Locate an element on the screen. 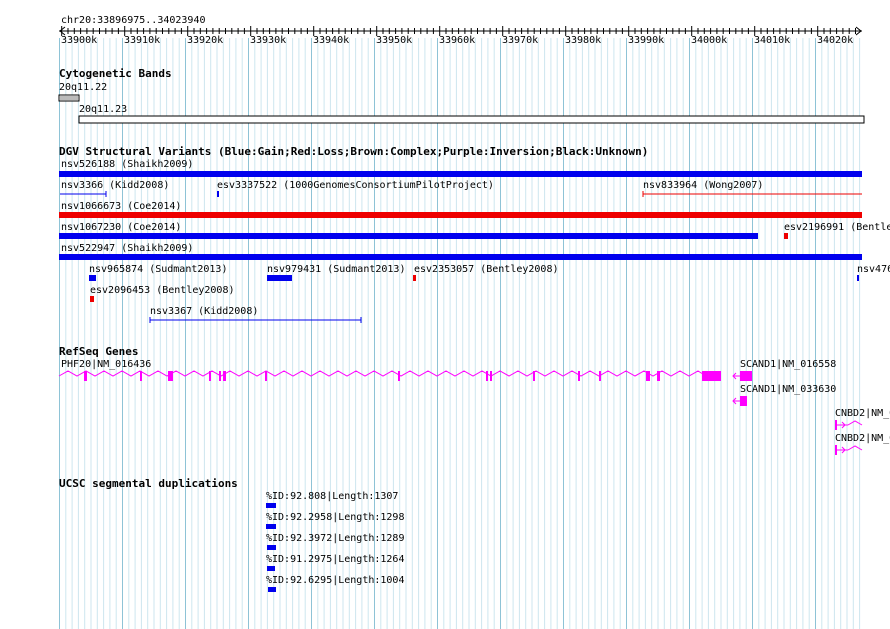  ruler-tick-label: 33950k is located at coordinates (394, 40).